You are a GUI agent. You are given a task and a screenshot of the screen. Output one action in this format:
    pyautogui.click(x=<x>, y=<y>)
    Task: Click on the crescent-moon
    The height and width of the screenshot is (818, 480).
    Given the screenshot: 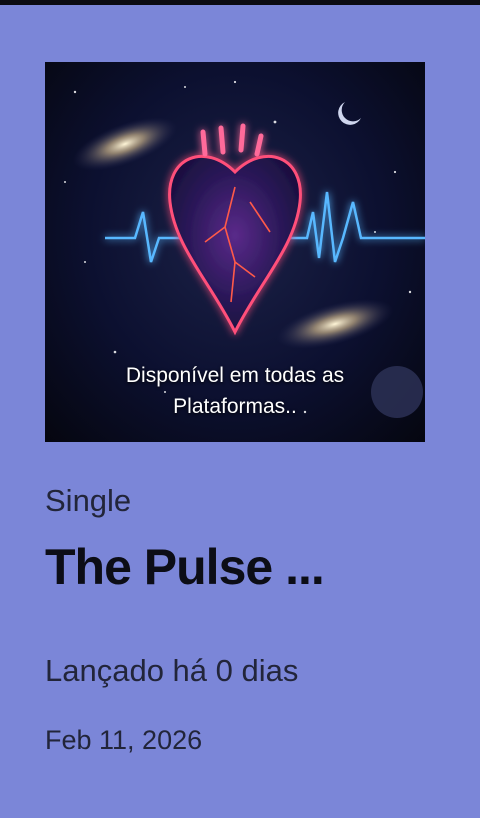 What is the action you would take?
    pyautogui.click(x=349, y=113)
    